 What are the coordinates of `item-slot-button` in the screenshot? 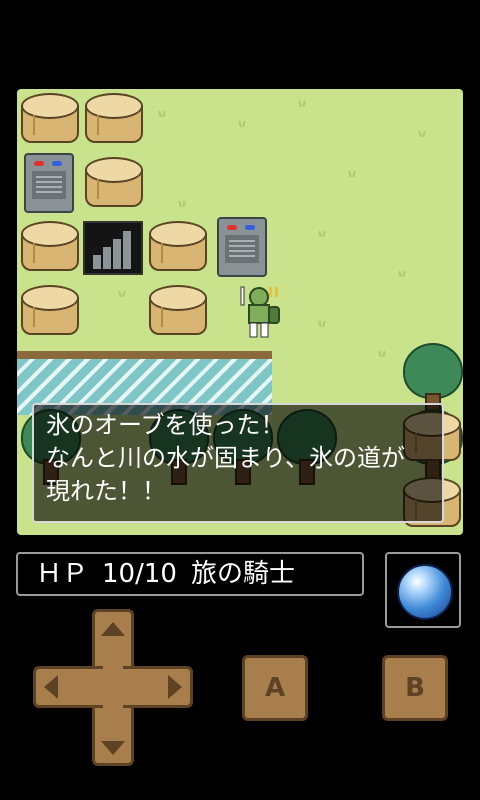 It's located at (423, 590).